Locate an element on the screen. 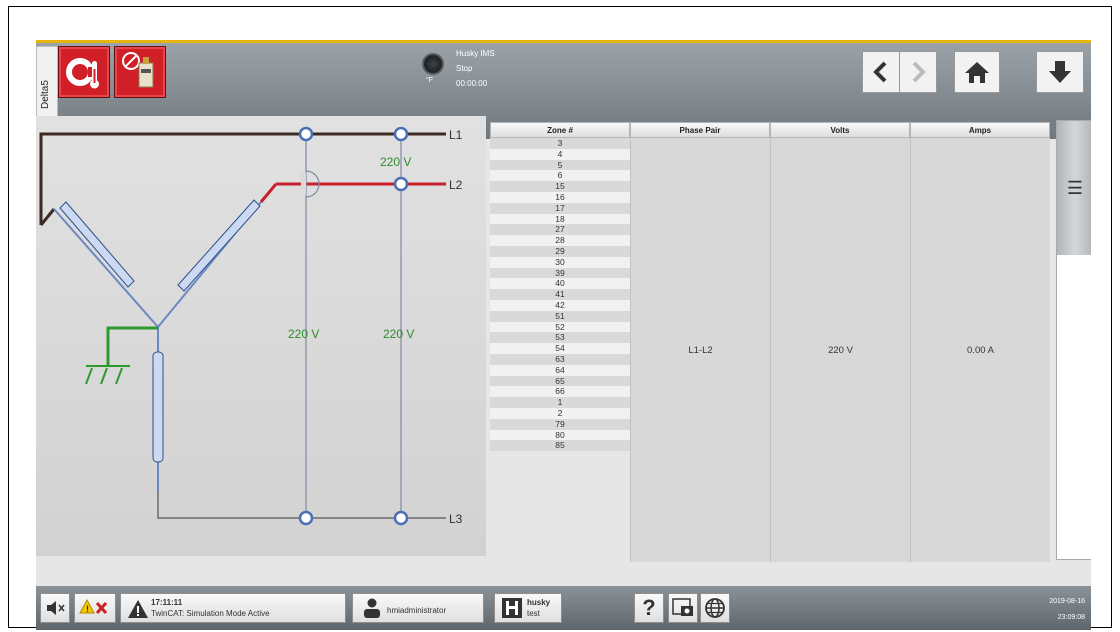  column-header-zone: Zone # is located at coordinates (560, 130).